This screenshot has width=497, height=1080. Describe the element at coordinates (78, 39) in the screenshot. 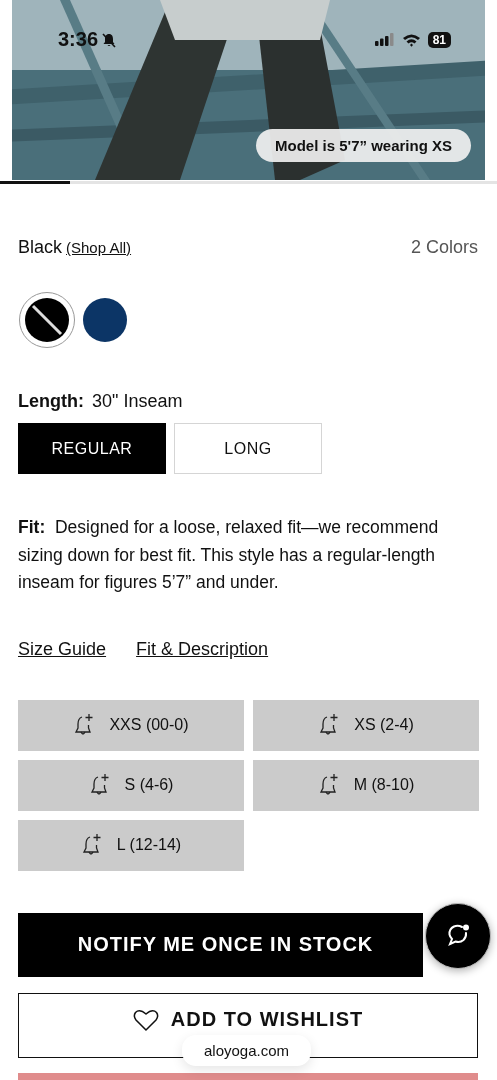

I see `status-time: 3:36` at that location.